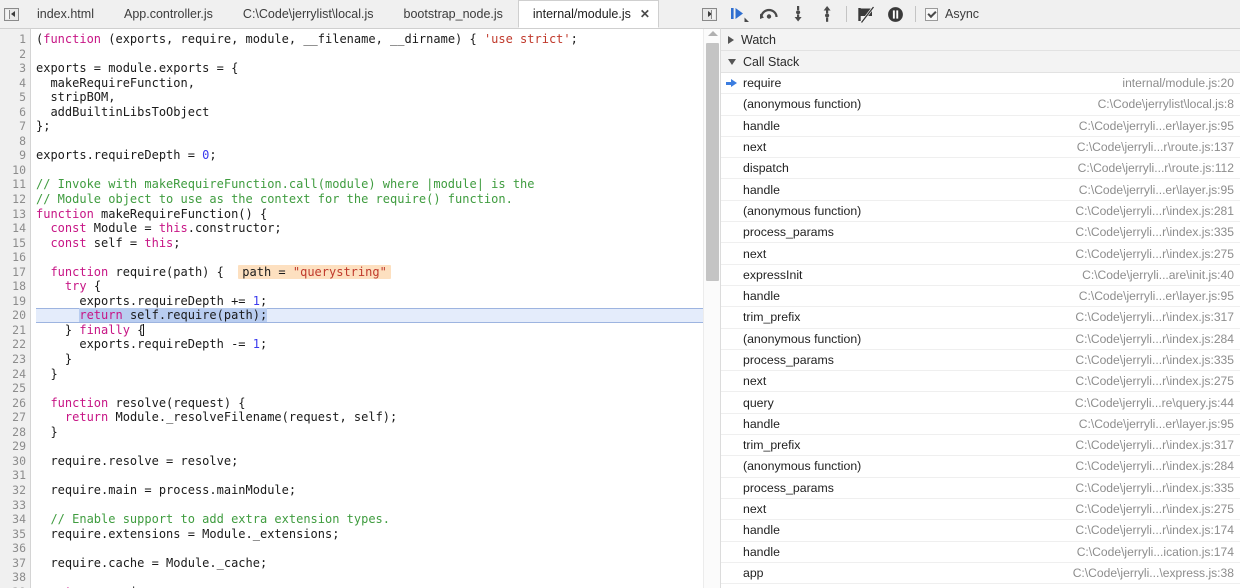  What do you see at coordinates (308, 14) in the screenshot?
I see `editor-tab-2: C:\Code\jerrylist\local.js` at bounding box center [308, 14].